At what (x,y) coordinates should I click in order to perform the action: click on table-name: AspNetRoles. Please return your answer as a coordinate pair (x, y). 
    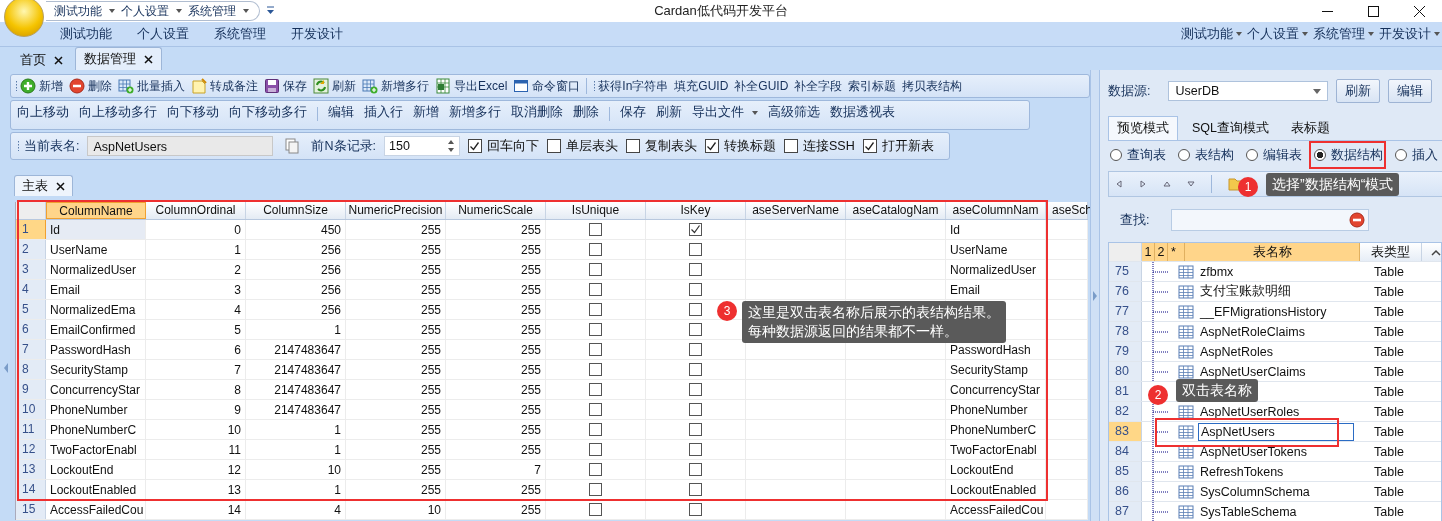
    Looking at the image, I should click on (1236, 351).